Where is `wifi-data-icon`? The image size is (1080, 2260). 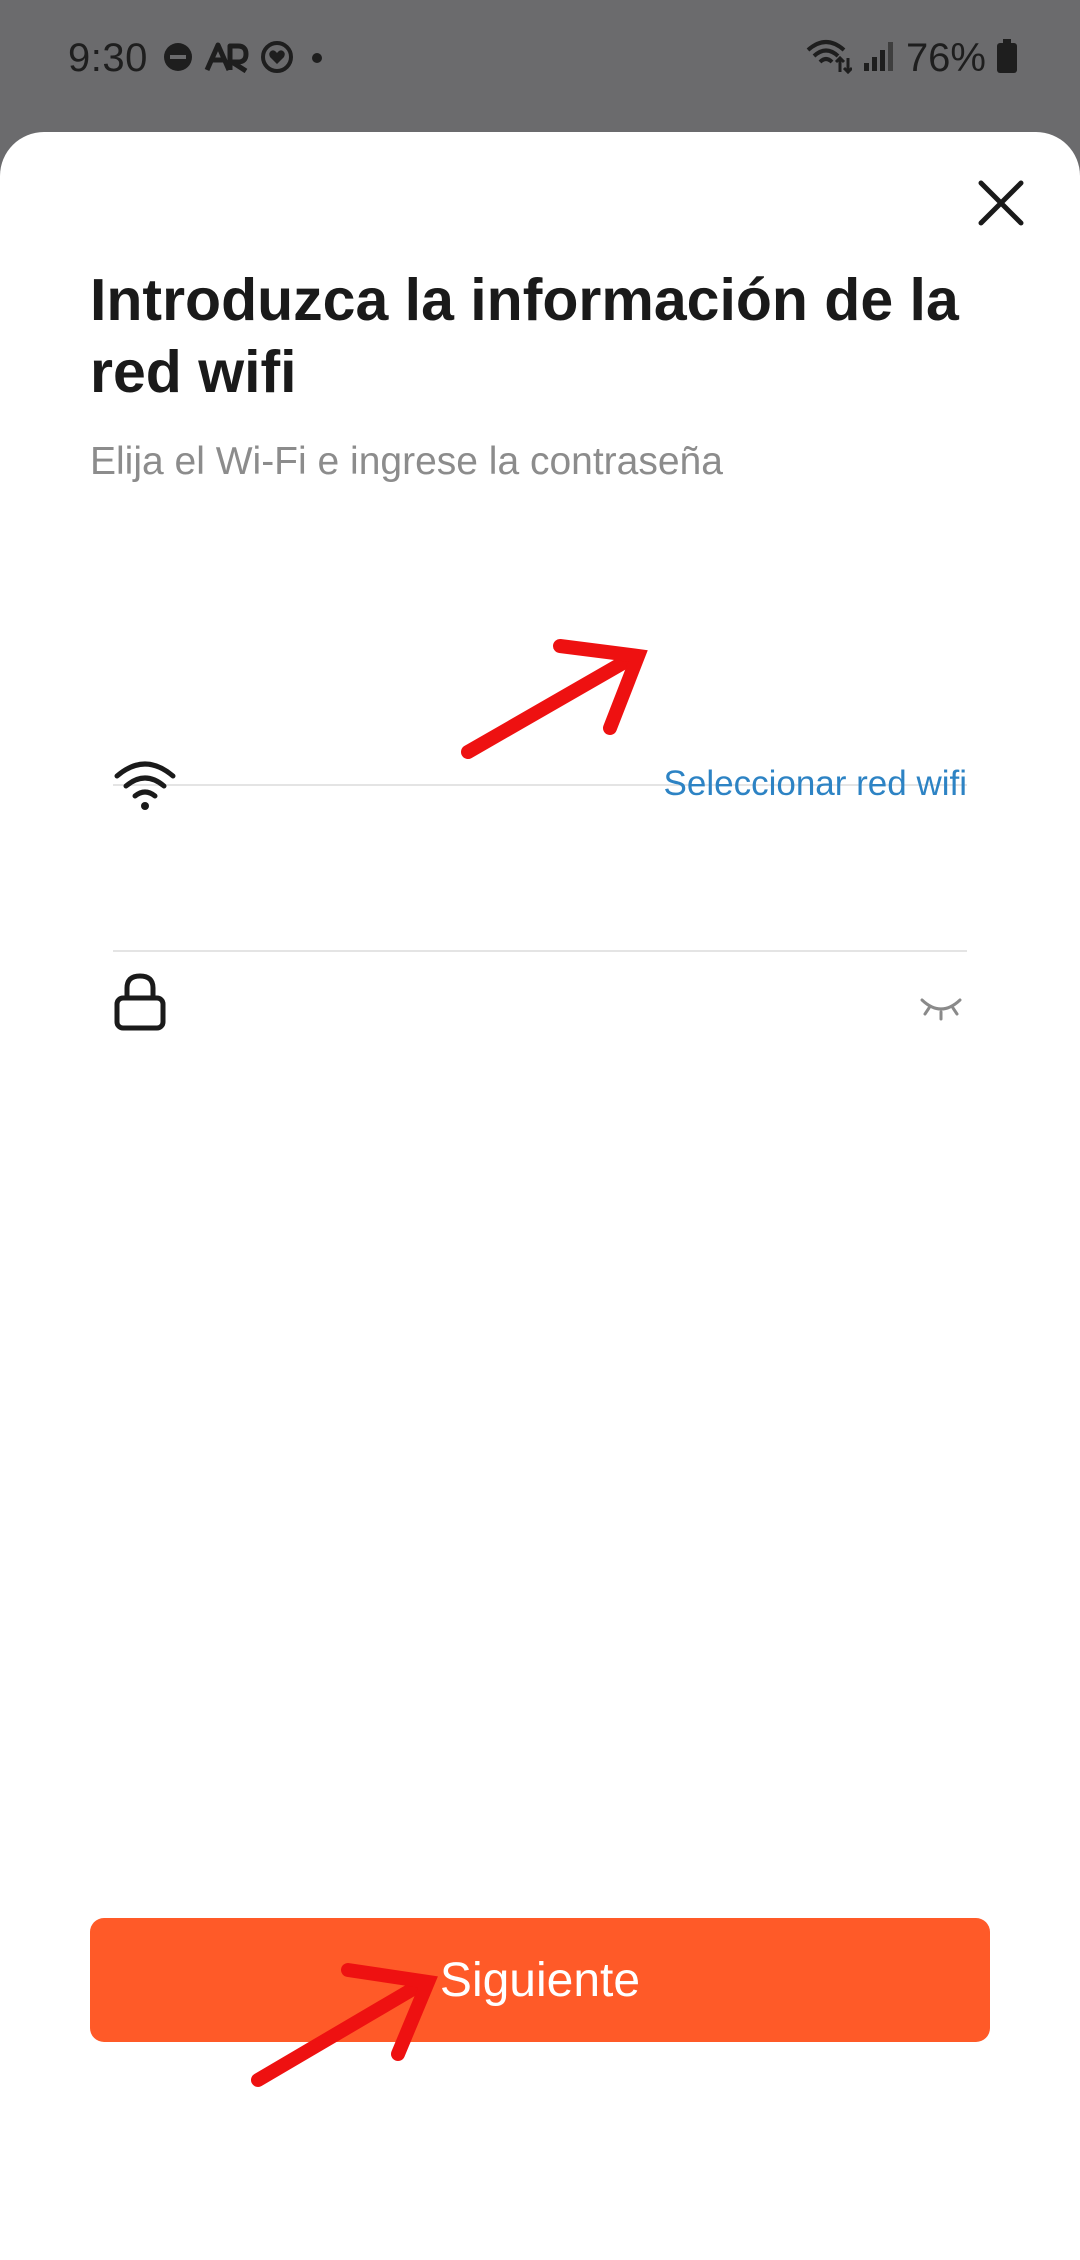
wifi-data-icon is located at coordinates (829, 58).